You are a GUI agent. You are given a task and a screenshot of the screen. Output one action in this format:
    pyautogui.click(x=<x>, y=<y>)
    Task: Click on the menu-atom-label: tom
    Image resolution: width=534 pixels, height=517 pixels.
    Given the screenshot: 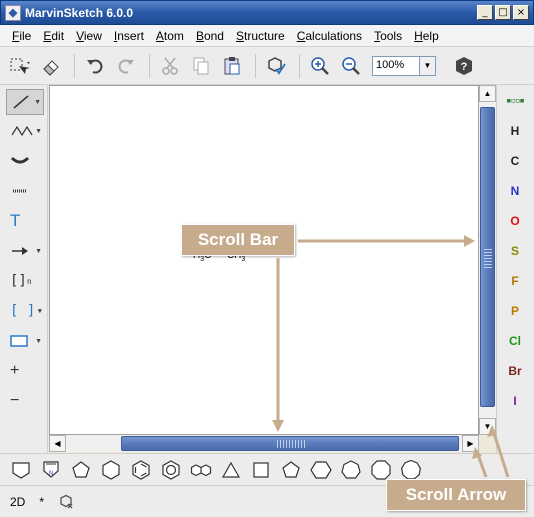 What is the action you would take?
    pyautogui.click(x=173, y=35)
    